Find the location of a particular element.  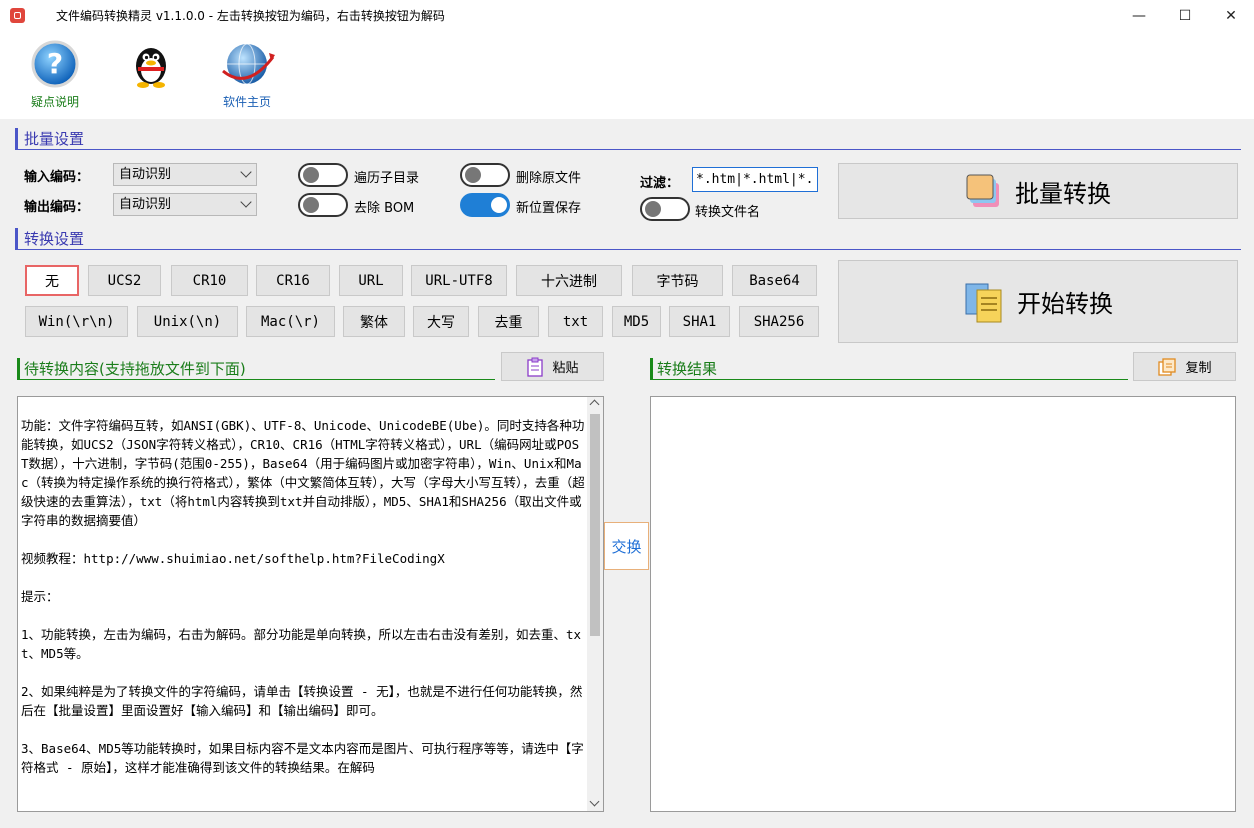

input-encoding-value: 自动识别 is located at coordinates (145, 174).